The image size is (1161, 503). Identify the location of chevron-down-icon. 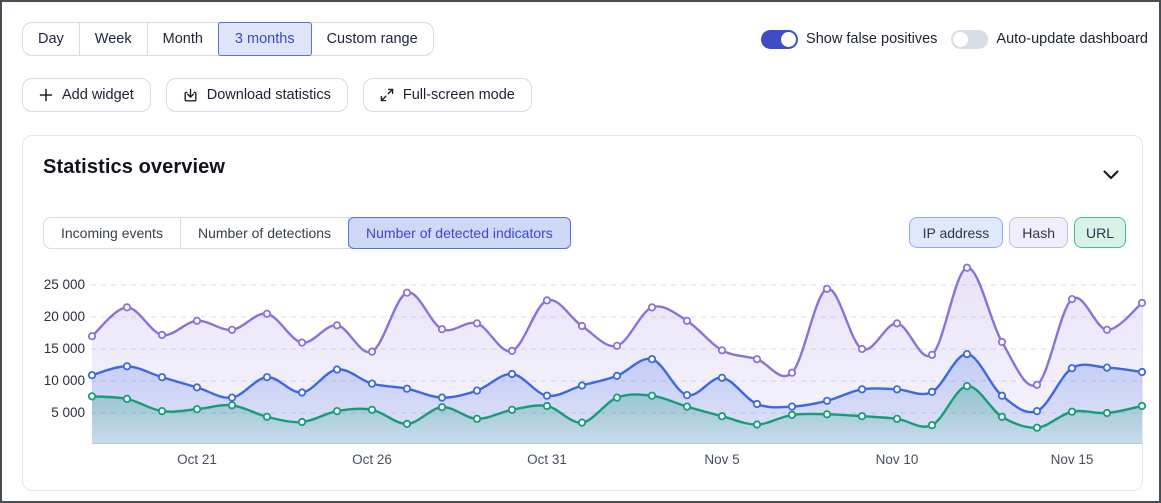
(1111, 175).